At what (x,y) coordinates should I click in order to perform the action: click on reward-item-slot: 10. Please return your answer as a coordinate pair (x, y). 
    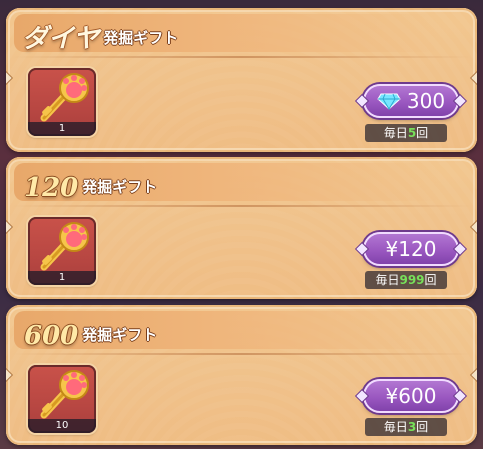
    Looking at the image, I should click on (62, 399).